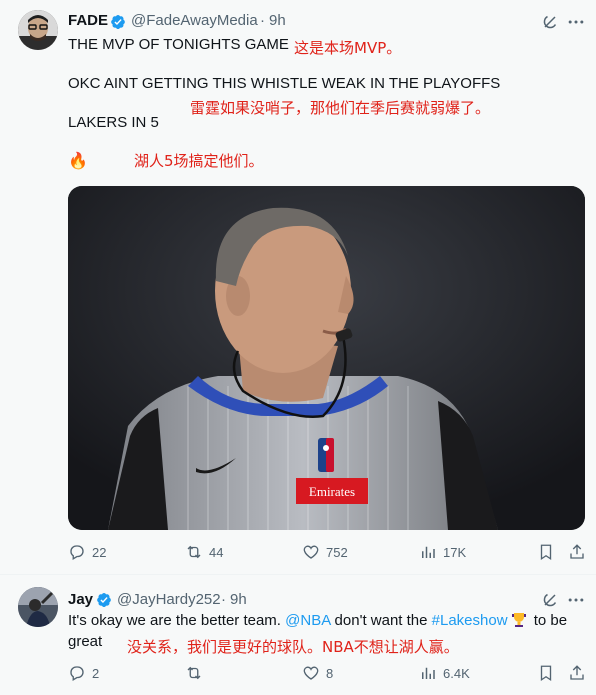  I want to click on reply-count: 22, so click(99, 552).